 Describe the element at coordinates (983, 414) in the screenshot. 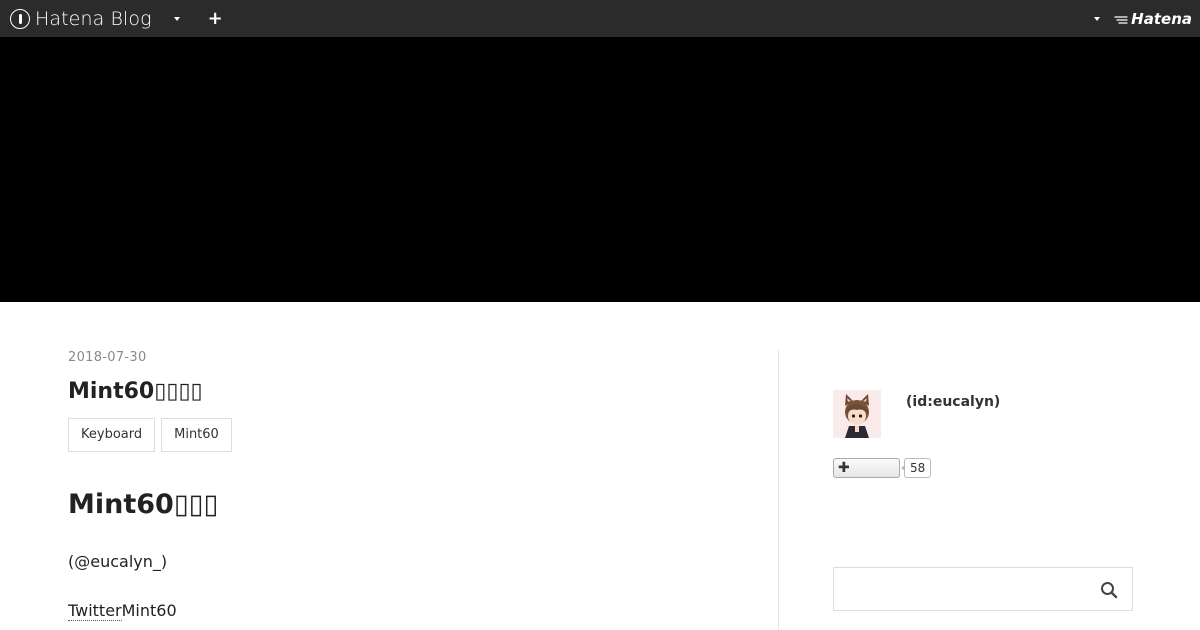

I see `profile-module: (id:eucalyn)` at that location.